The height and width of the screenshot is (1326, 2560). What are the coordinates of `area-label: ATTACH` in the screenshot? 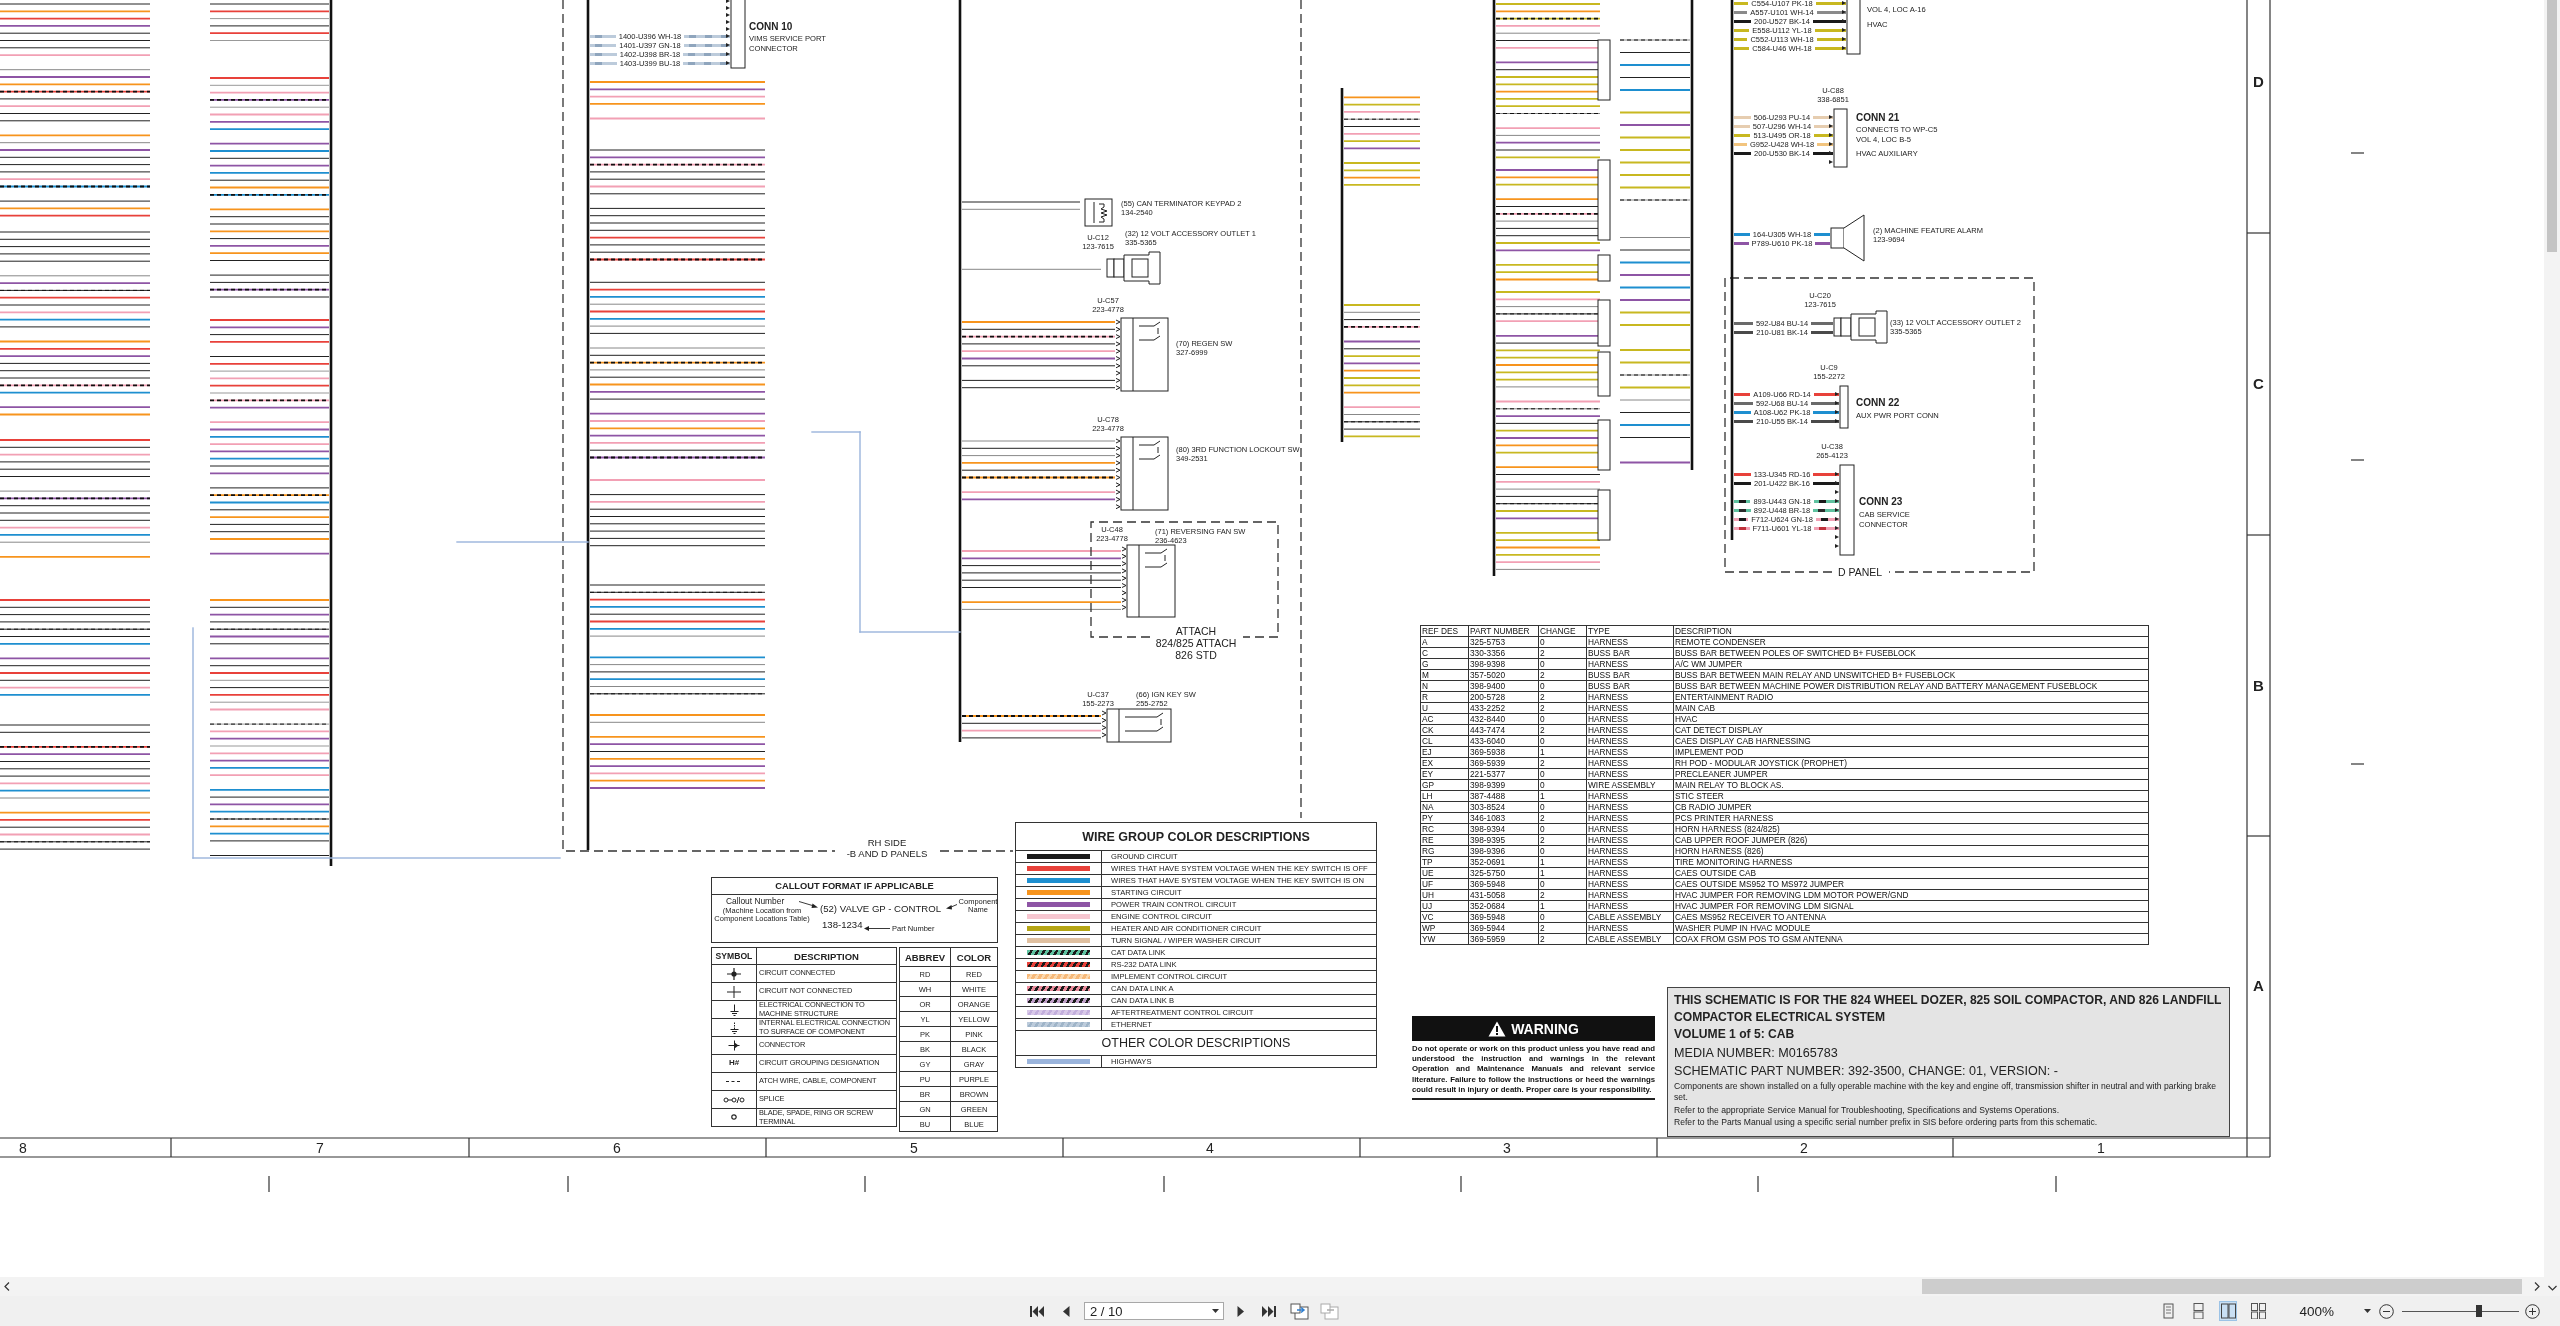 It's located at (1196, 631).